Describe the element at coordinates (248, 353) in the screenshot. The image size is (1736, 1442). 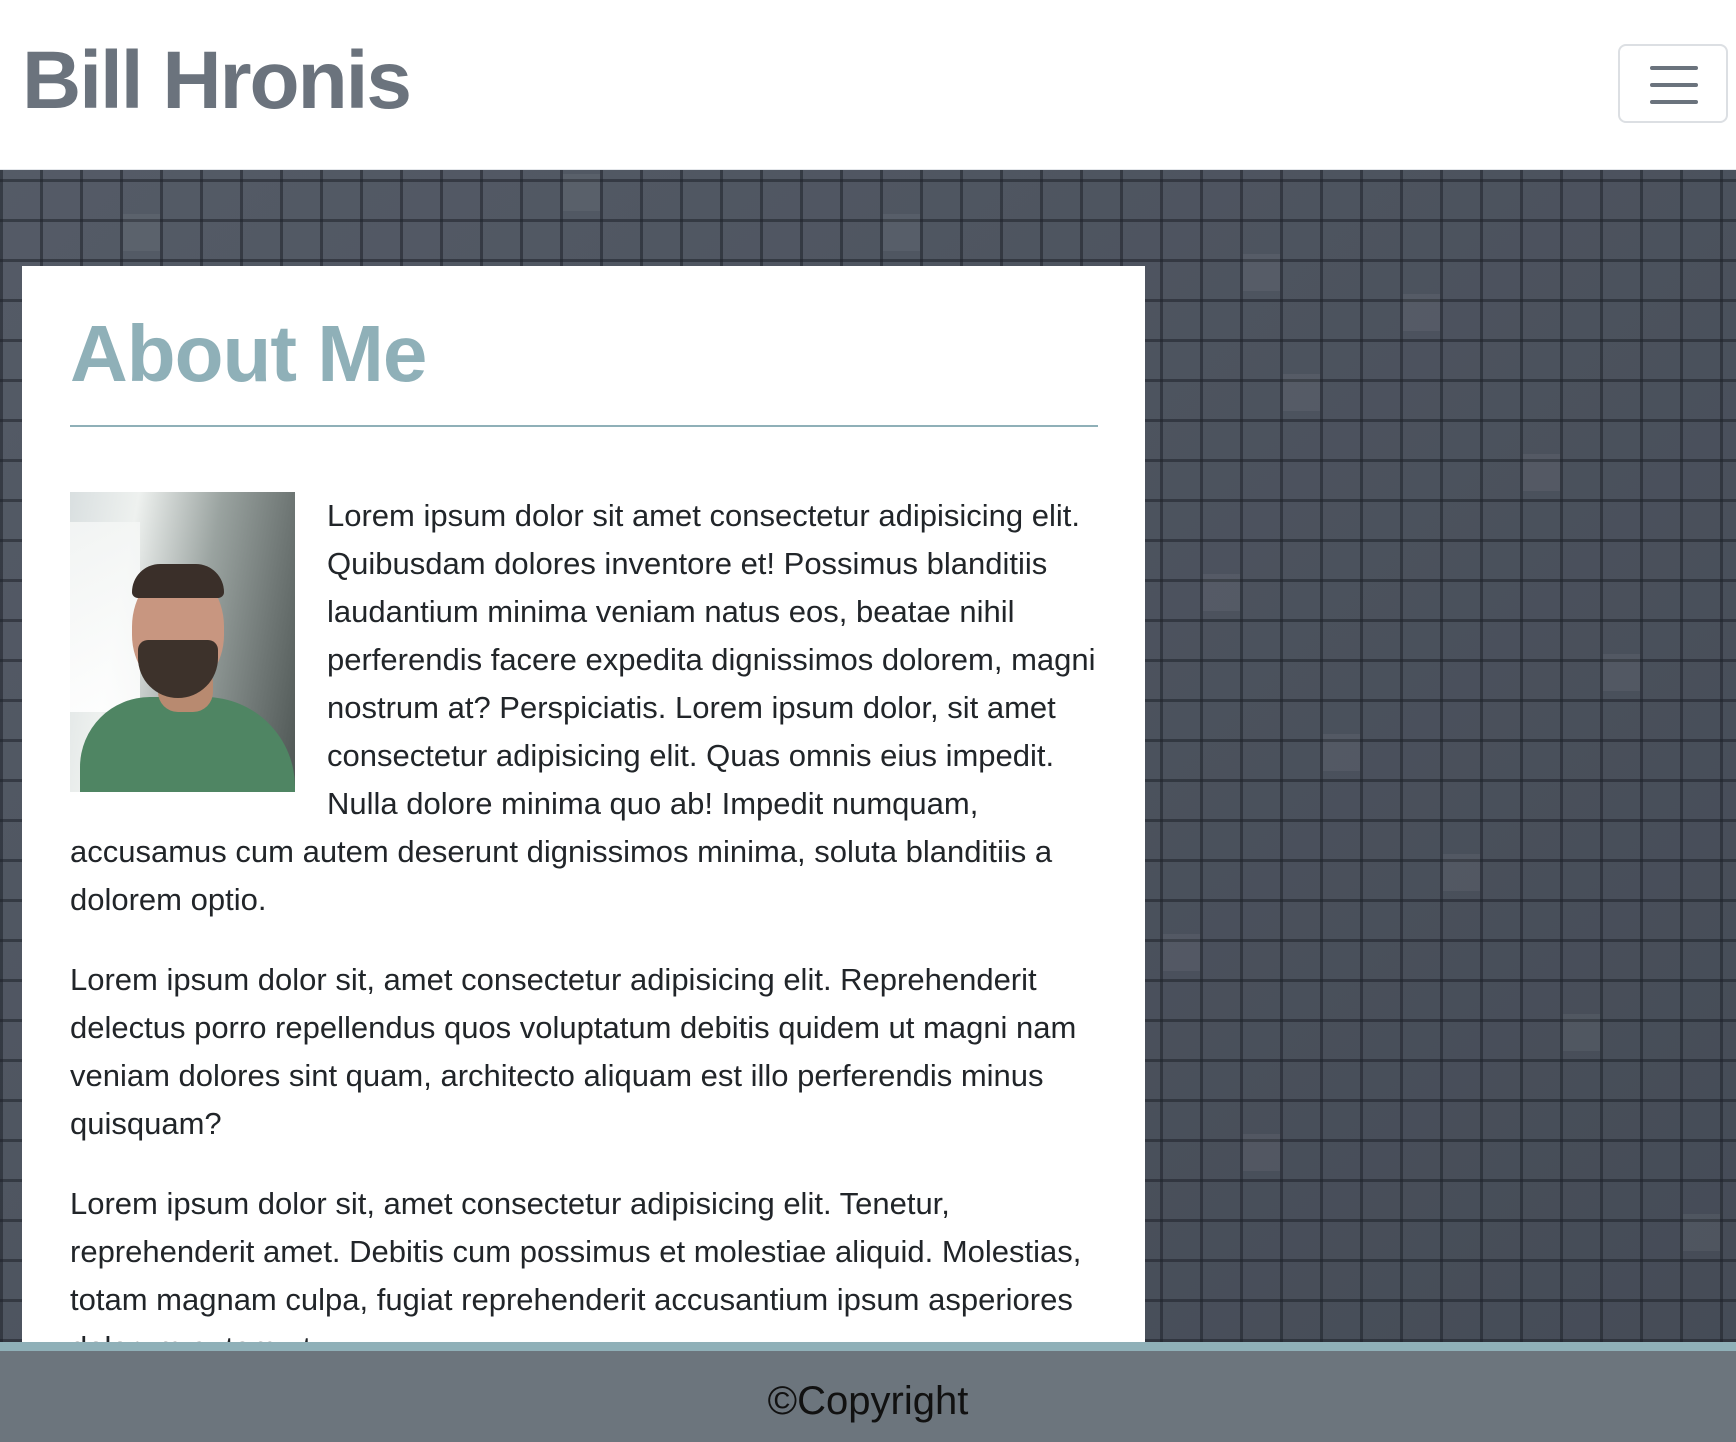
I see `page-title: About Me` at that location.